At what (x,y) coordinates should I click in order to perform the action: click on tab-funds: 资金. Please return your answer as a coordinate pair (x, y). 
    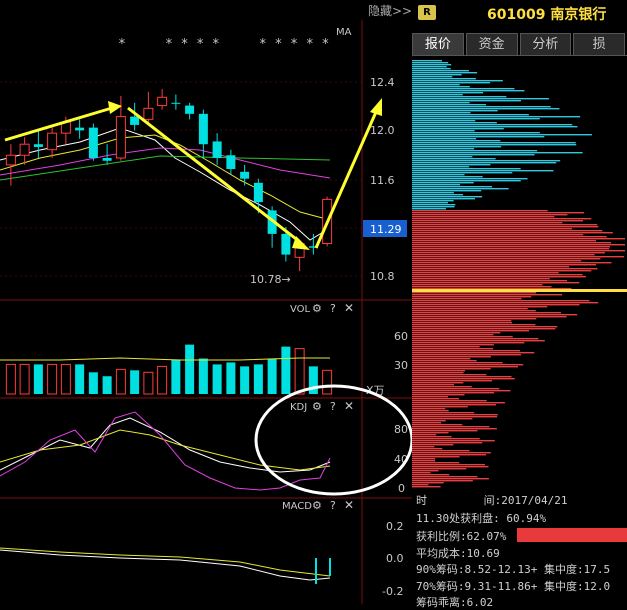
    Looking at the image, I should click on (491, 44).